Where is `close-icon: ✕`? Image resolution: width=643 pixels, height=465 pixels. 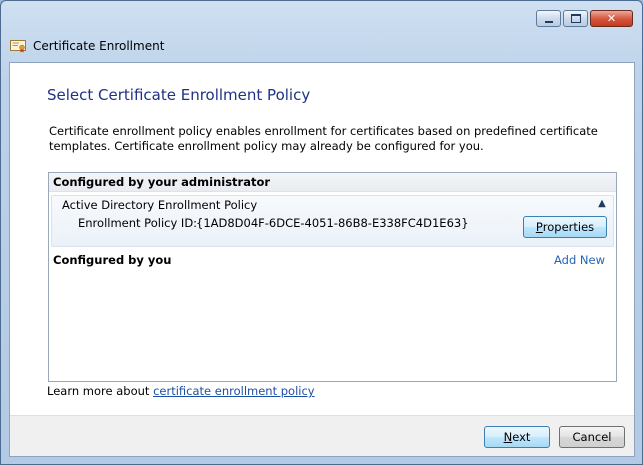
close-icon: ✕ is located at coordinates (611, 18).